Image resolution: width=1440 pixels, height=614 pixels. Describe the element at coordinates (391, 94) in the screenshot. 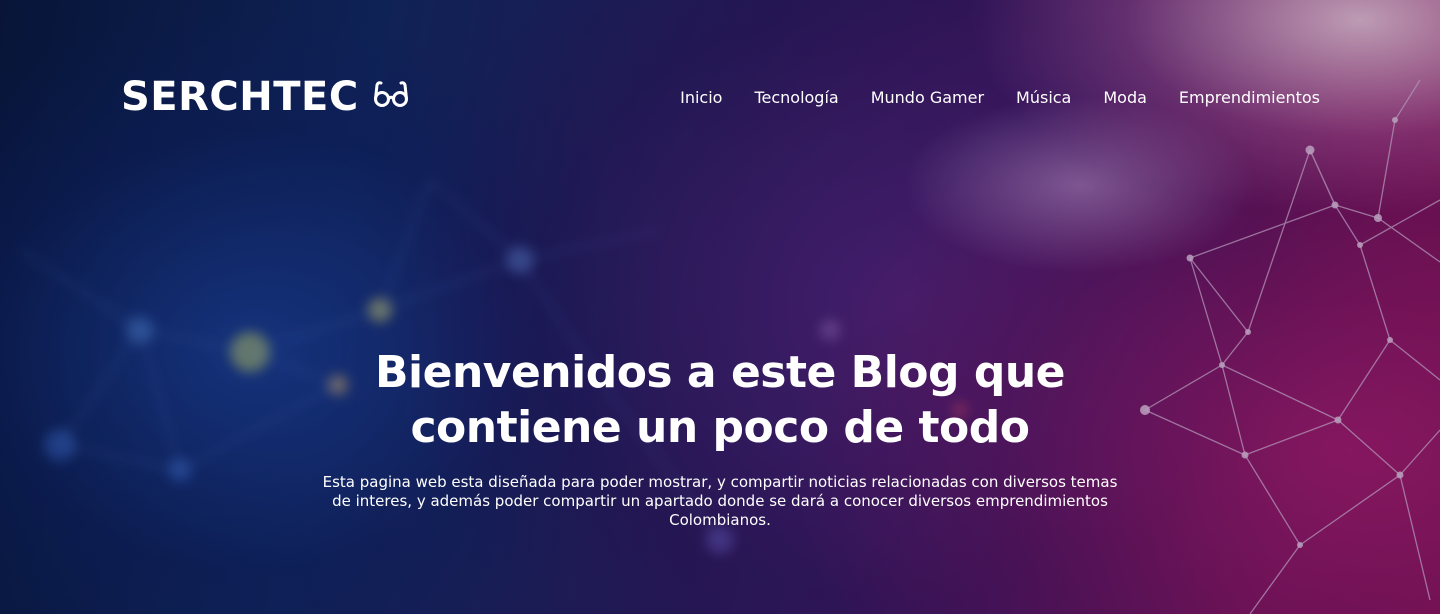

I see `glasses-icon` at that location.